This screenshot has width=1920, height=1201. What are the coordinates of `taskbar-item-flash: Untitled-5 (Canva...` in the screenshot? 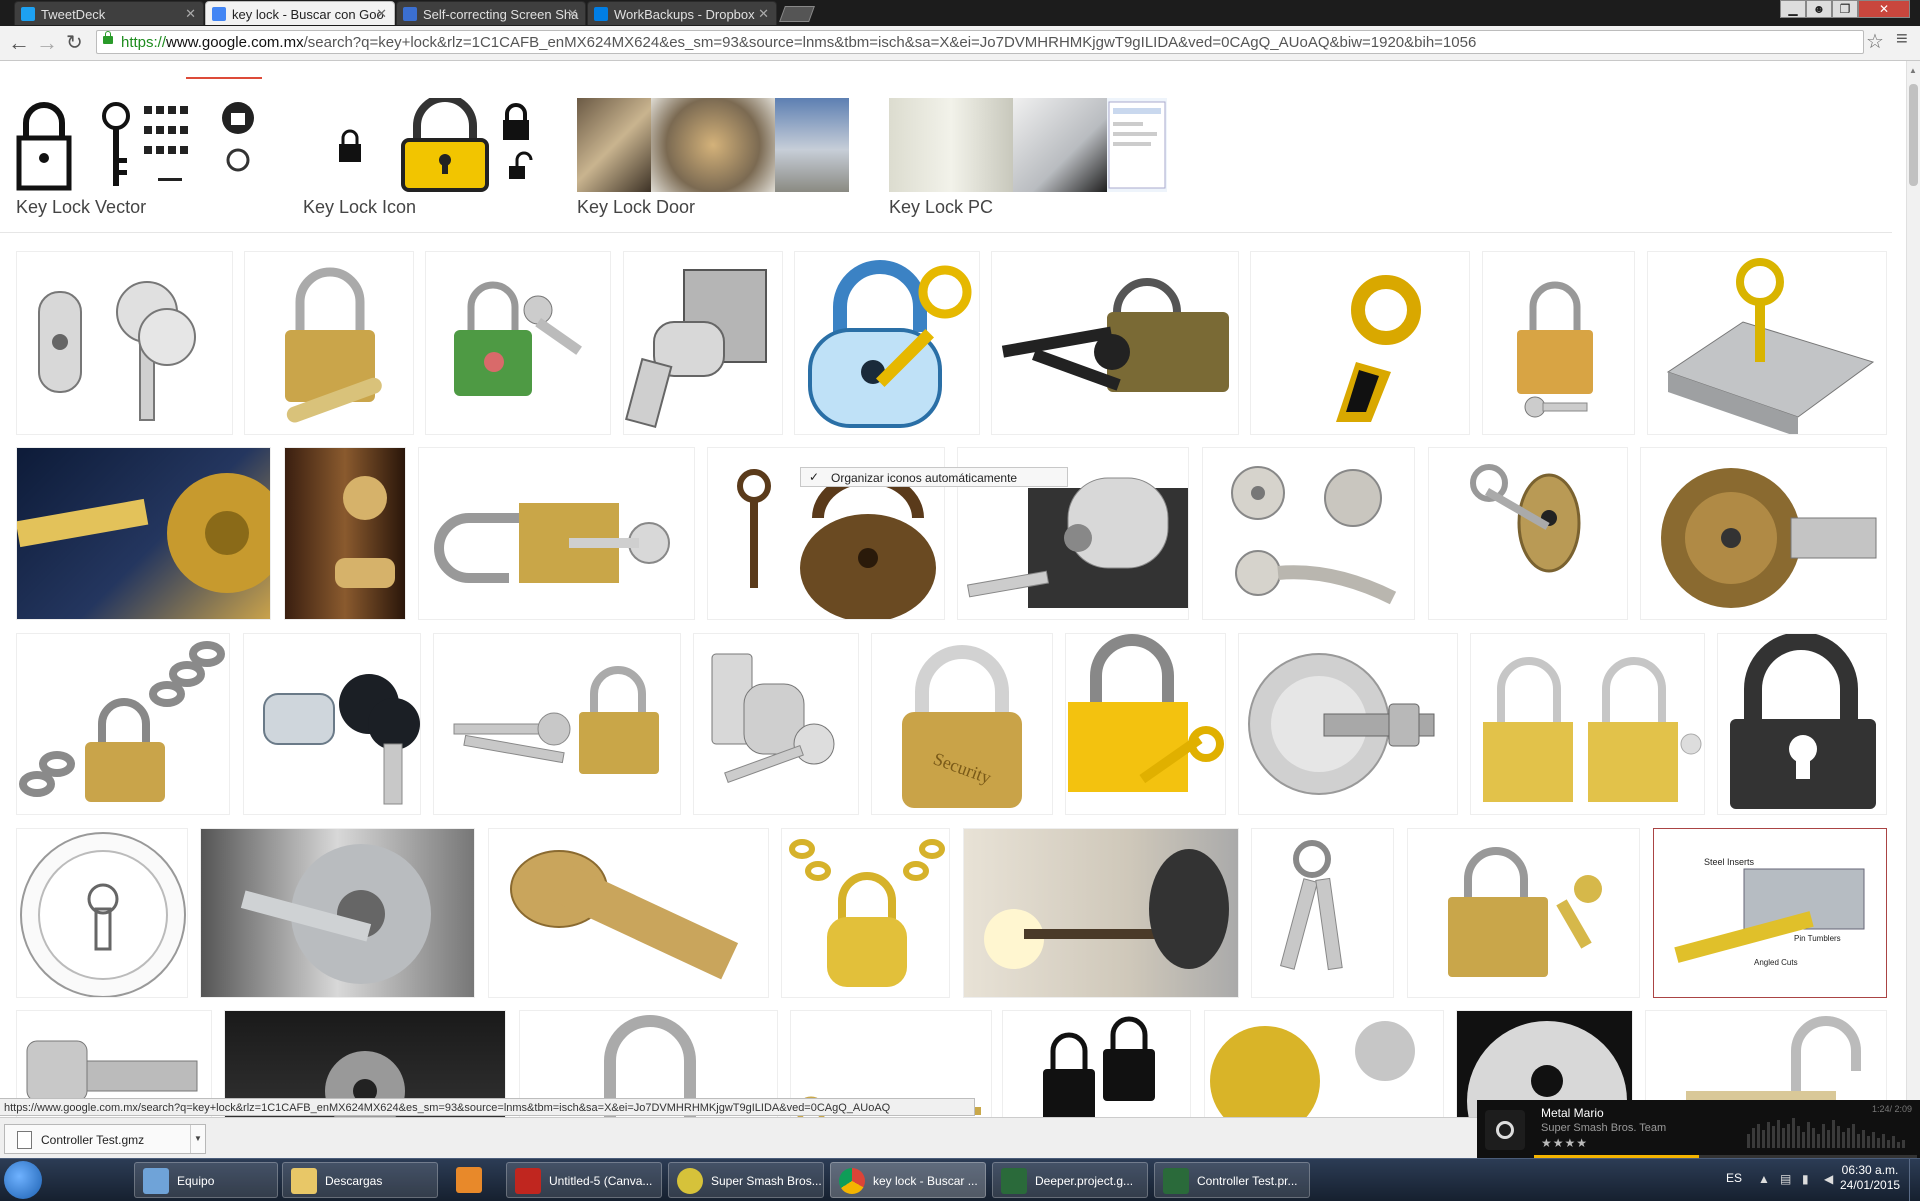 It's located at (584, 1180).